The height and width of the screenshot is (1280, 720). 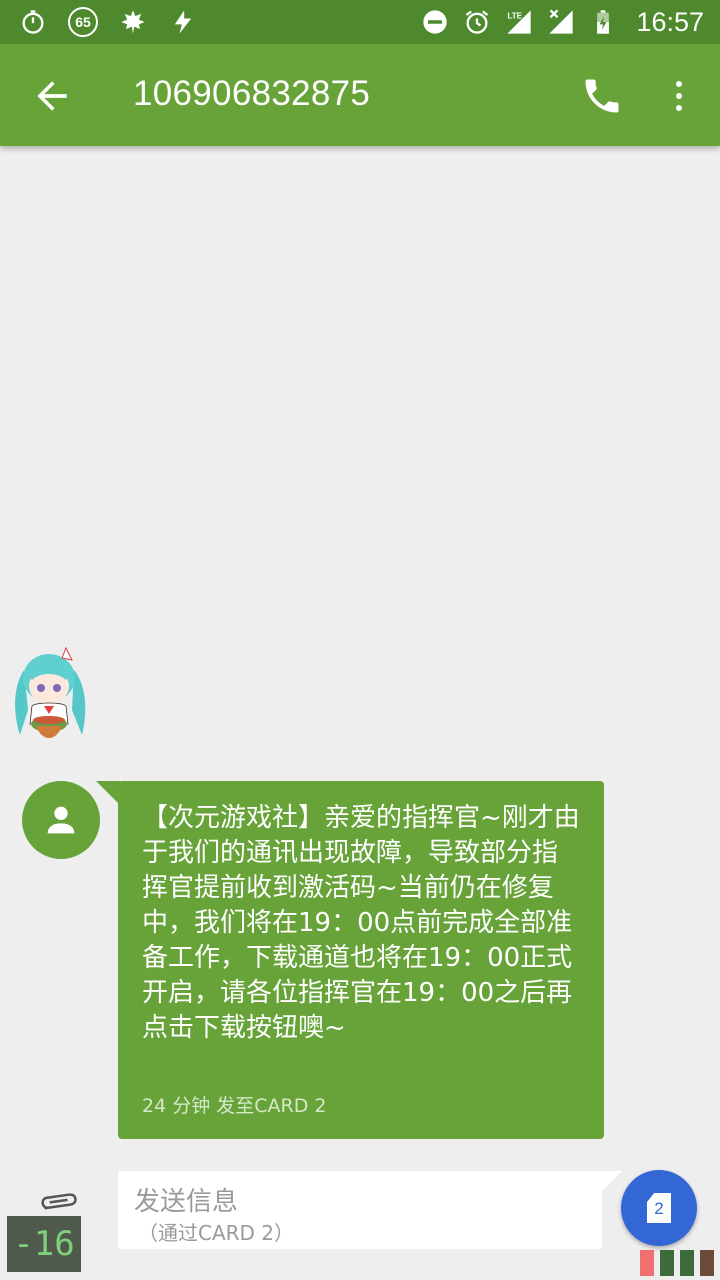 I want to click on status-bar: 65 LTE 16:57, so click(x=360, y=22).